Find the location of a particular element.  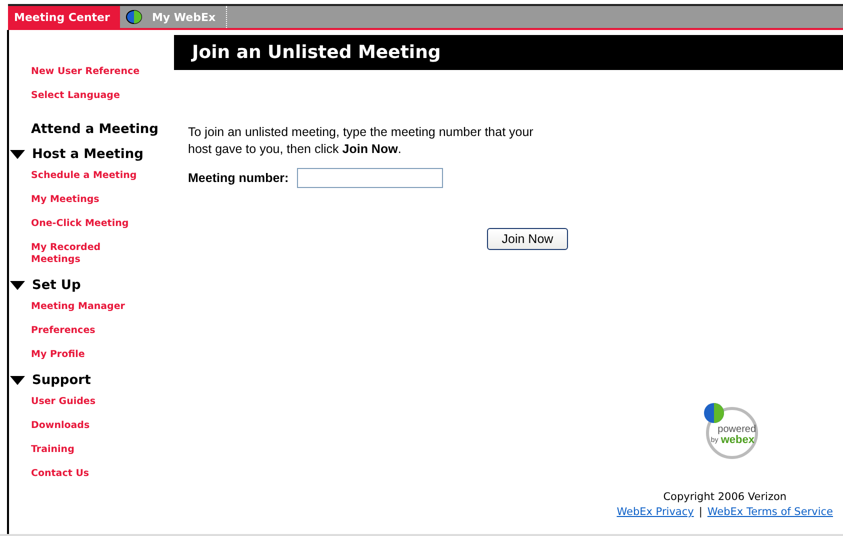

section-heading: Attend a Meeting is located at coordinates (102, 129).